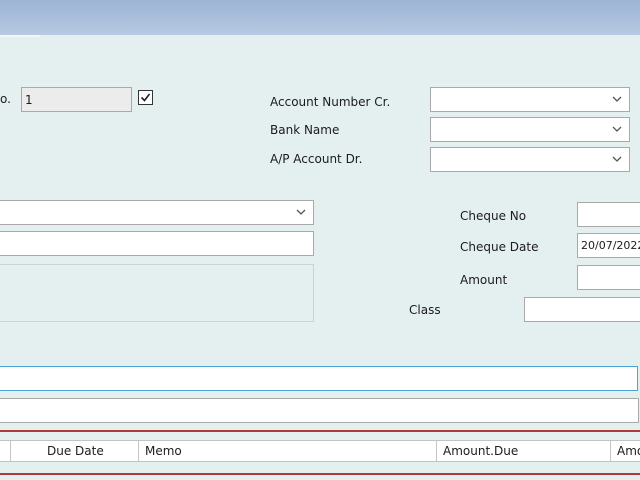 This screenshot has width=640, height=480. What do you see at coordinates (157, 243) in the screenshot?
I see `payee-text-field` at bounding box center [157, 243].